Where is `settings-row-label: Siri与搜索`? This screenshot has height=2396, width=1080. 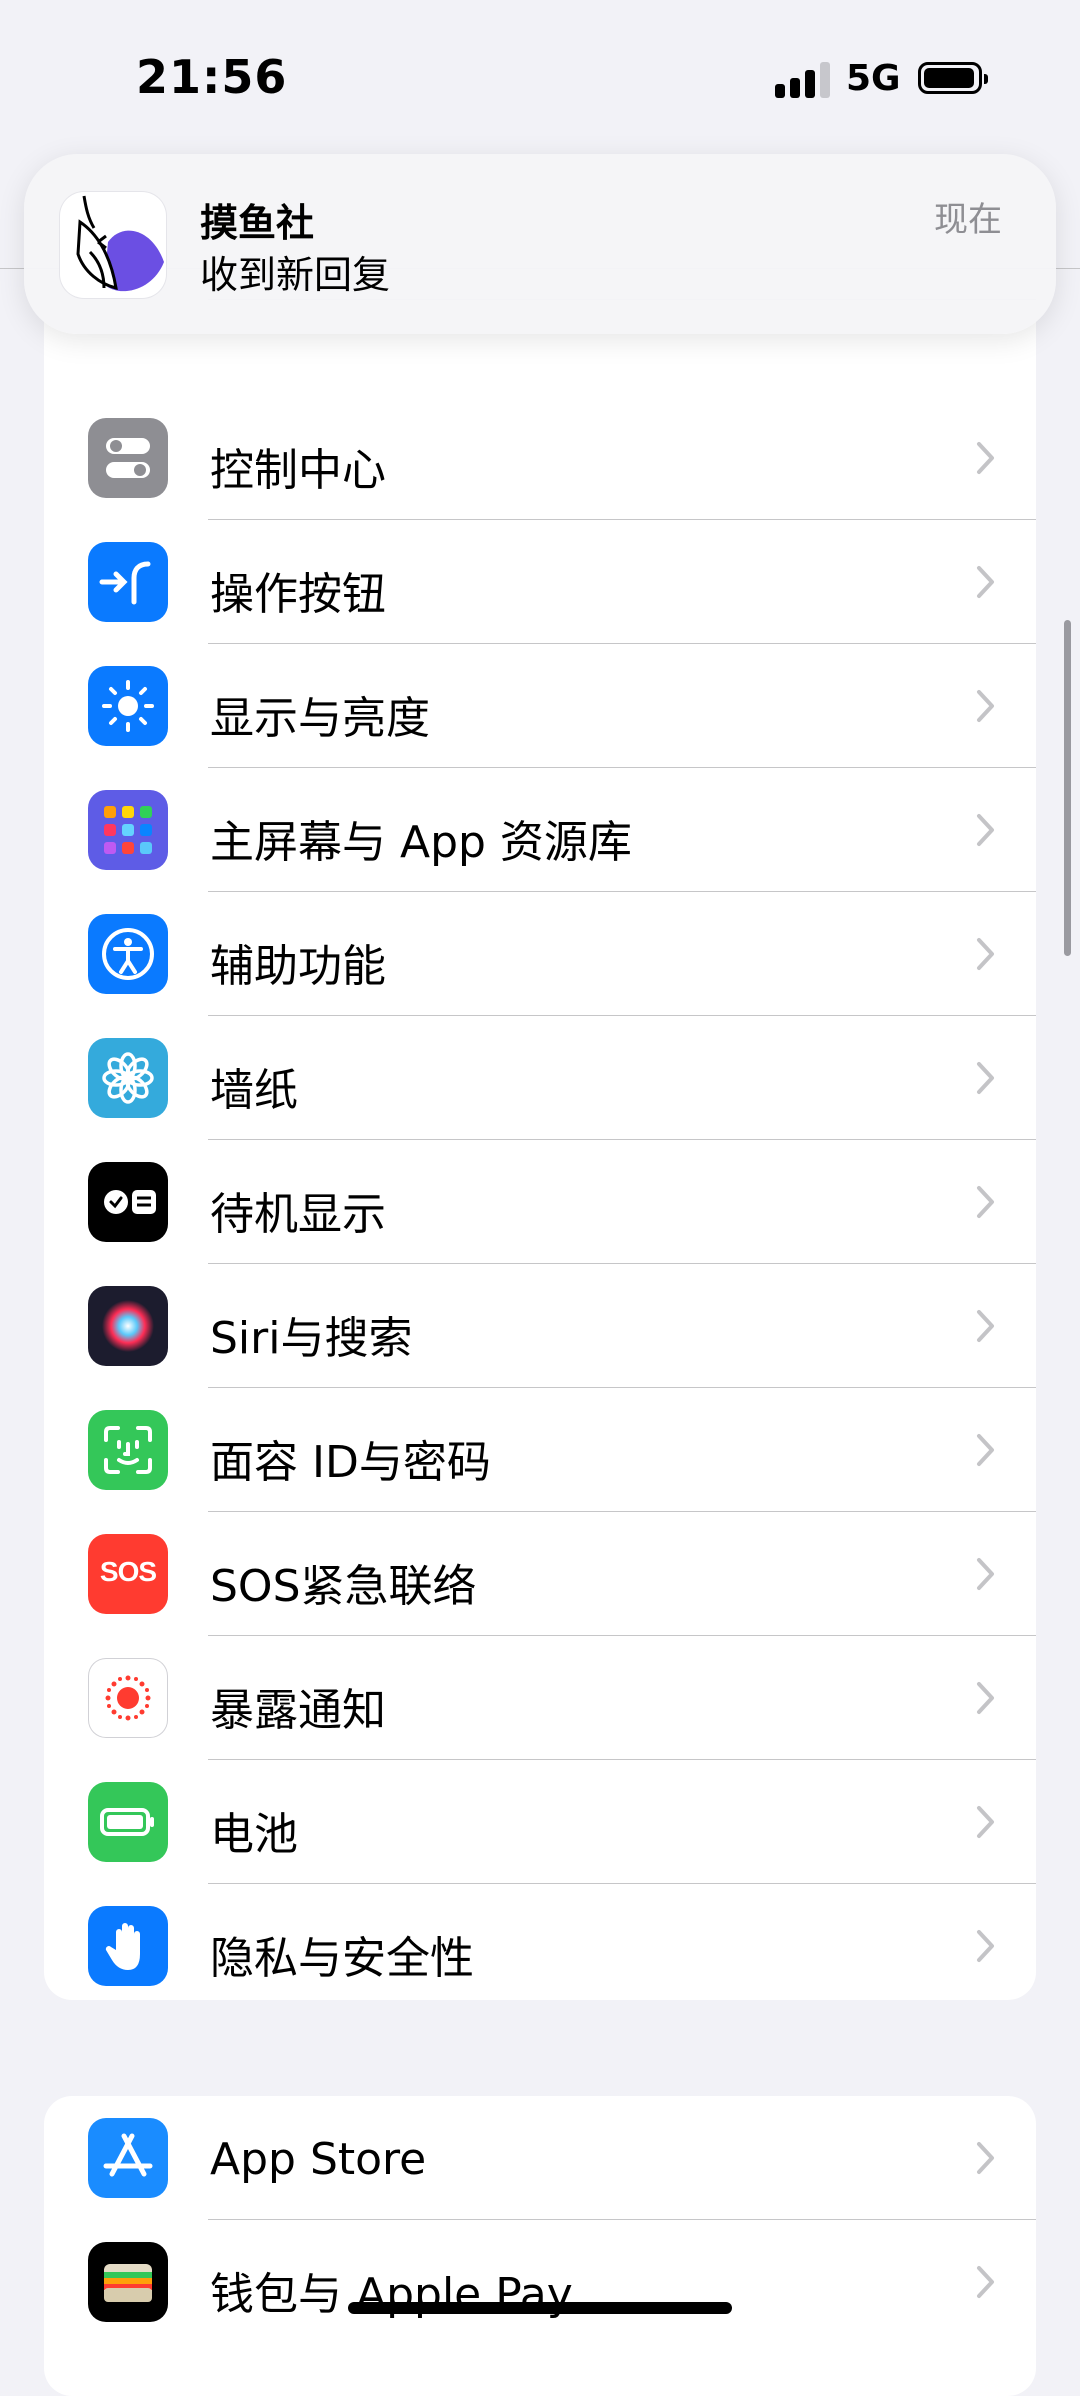
settings-row-label: Siri与搜索 is located at coordinates (311, 1338).